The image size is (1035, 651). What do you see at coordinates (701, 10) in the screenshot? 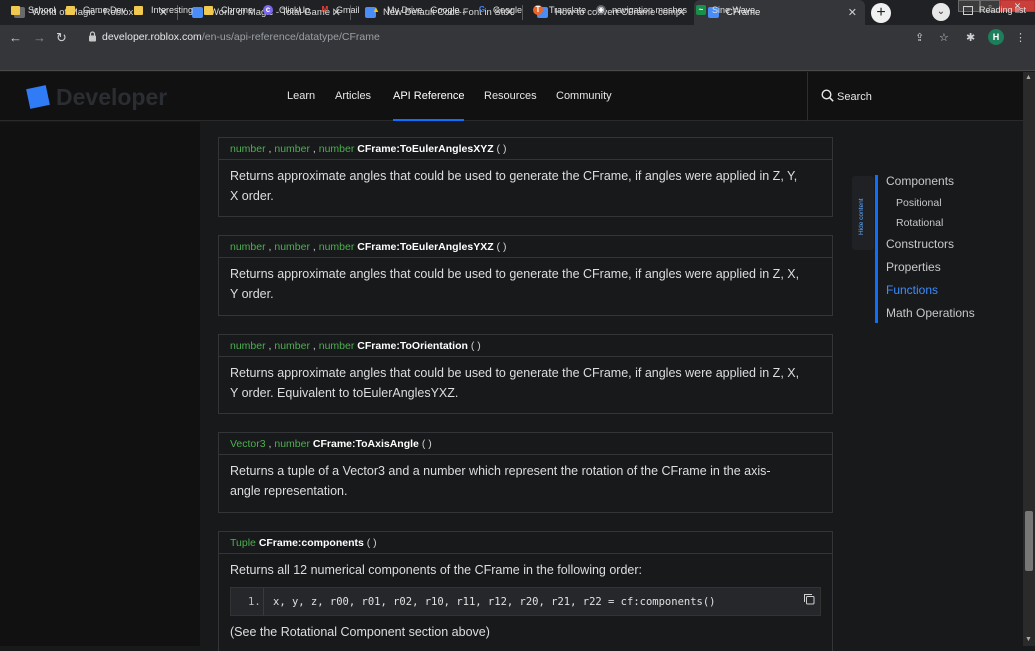
I see `sine-wave-icon: ~` at bounding box center [701, 10].